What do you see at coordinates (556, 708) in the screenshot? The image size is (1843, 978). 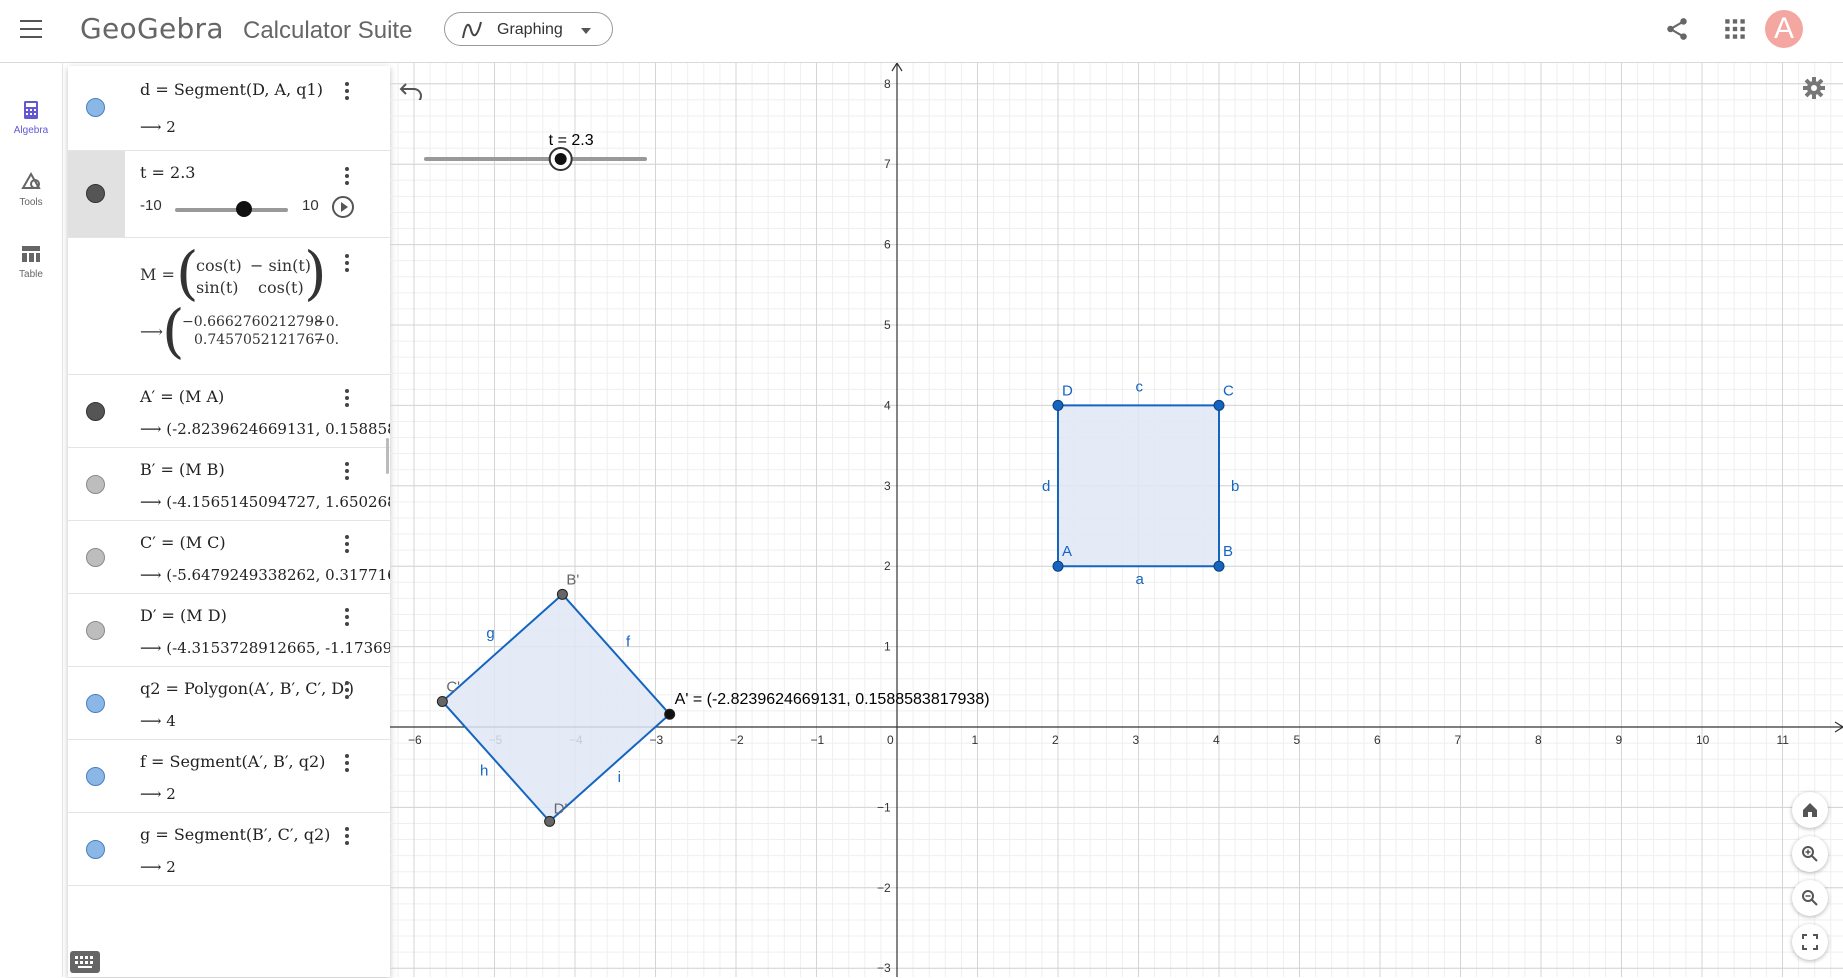 I see `polygon-q2` at bounding box center [556, 708].